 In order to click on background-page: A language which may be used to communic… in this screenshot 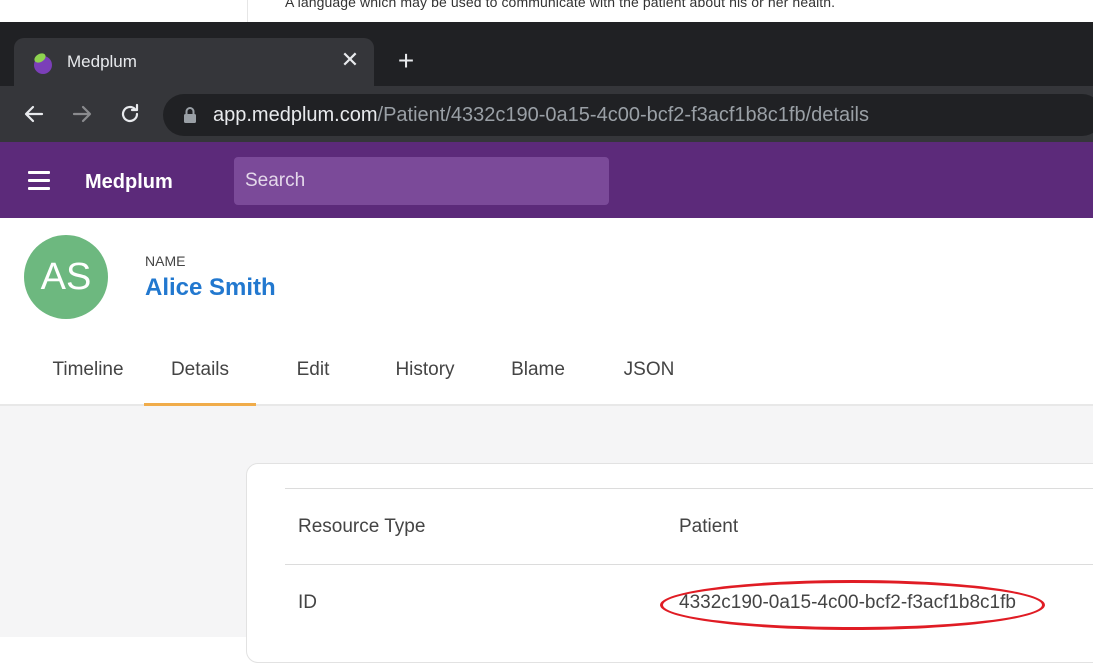, I will do `click(546, 11)`.